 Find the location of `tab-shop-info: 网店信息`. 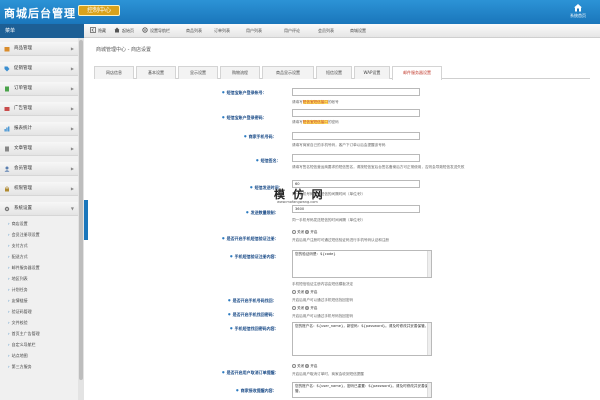

tab-shop-info: 网店信息 is located at coordinates (114, 72).